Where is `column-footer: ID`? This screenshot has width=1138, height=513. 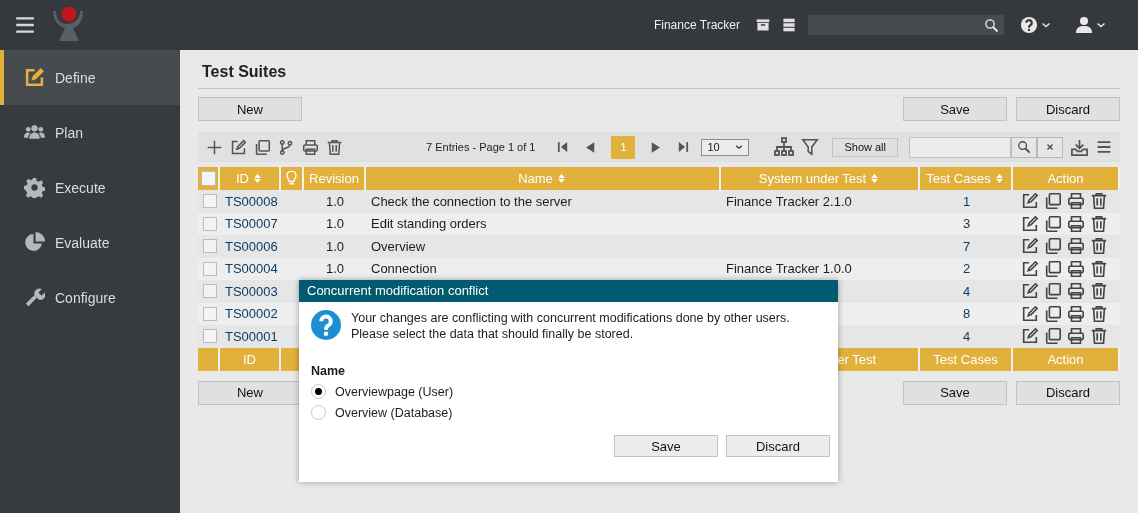
column-footer: ID is located at coordinates (249, 359).